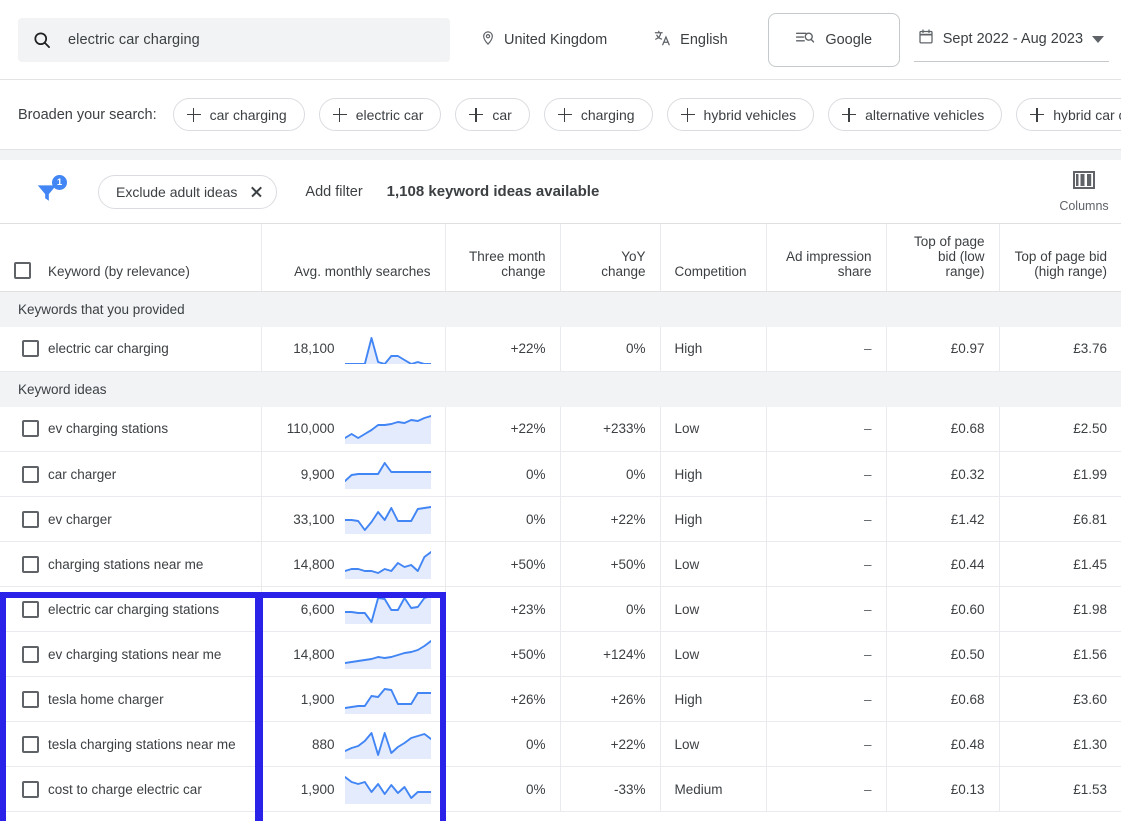 The height and width of the screenshot is (821, 1121). I want to click on cell-top-bid-high: £1.98, so click(1059, 609).